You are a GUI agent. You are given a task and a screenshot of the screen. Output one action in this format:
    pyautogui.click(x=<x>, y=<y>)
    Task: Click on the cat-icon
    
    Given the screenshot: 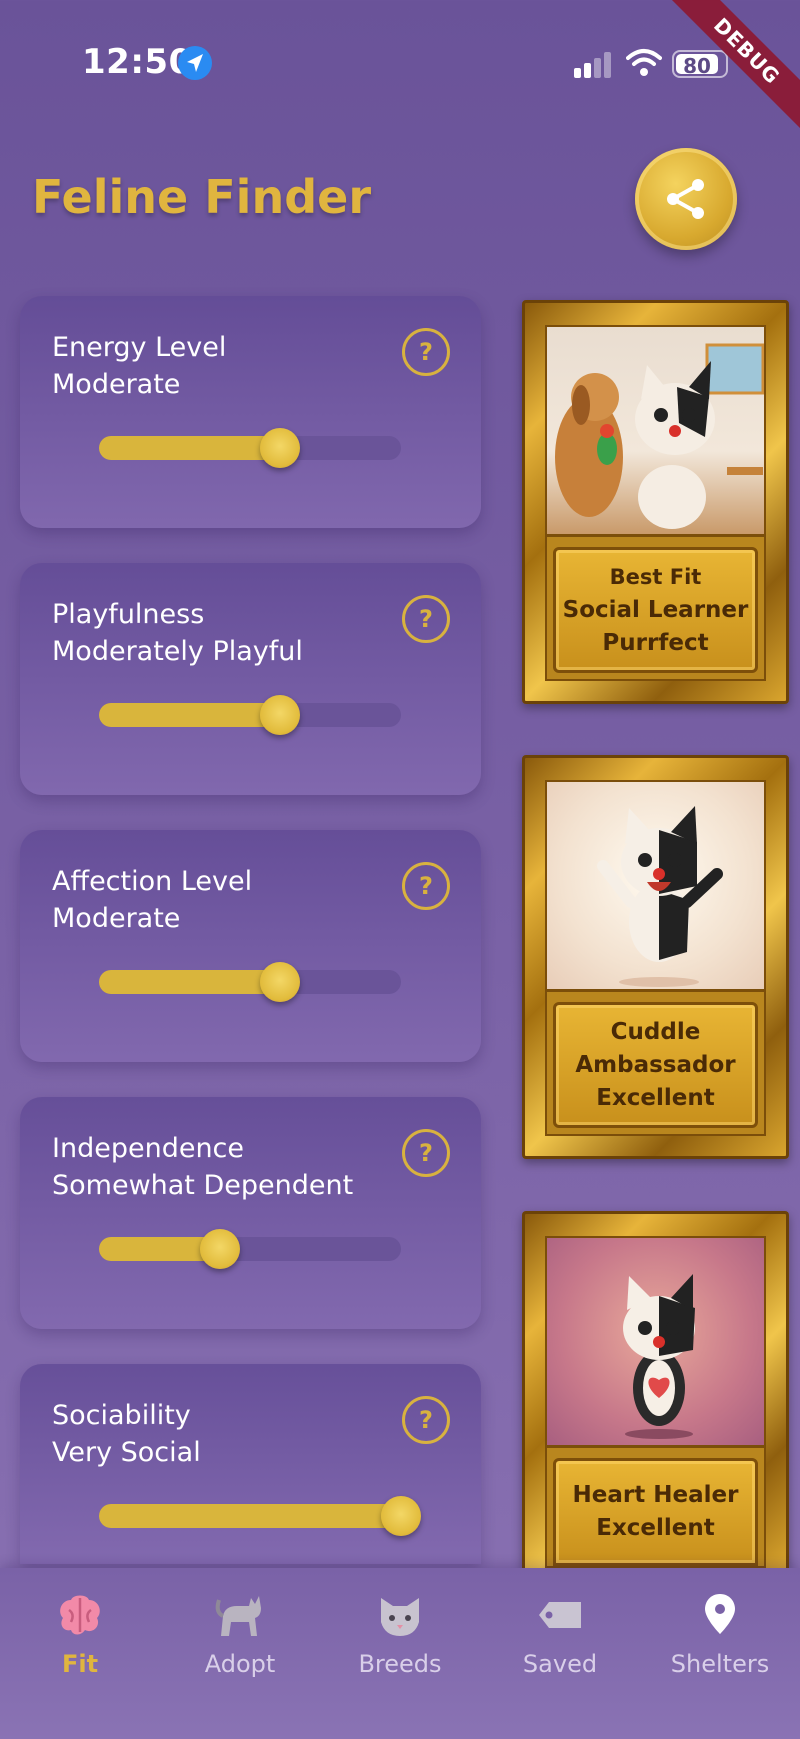 What is the action you would take?
    pyautogui.click(x=240, y=1615)
    